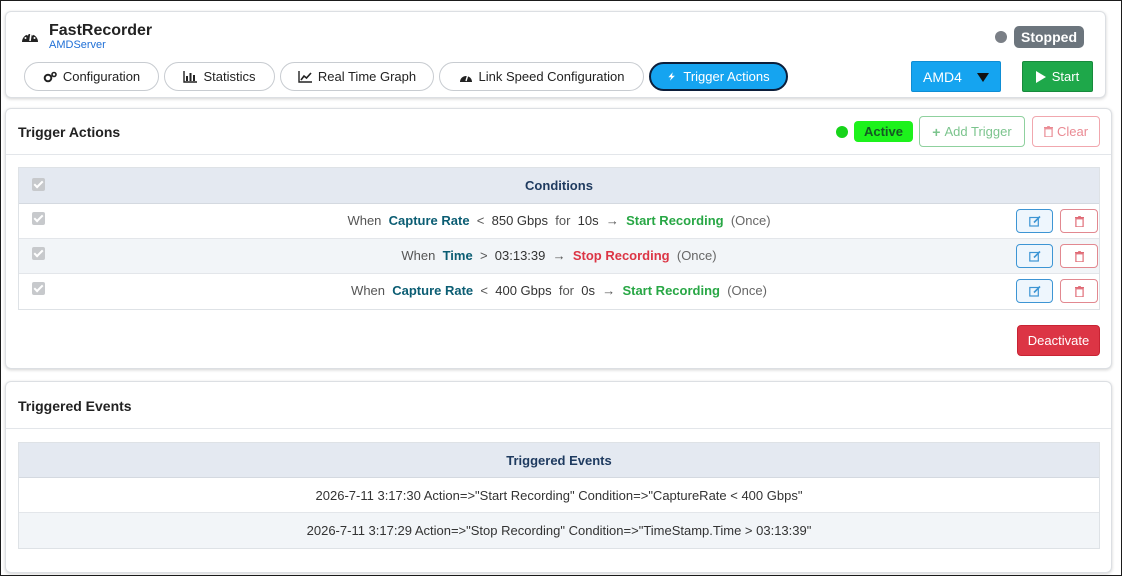 Image resolution: width=1122 pixels, height=576 pixels. I want to click on start-button: Start, so click(1057, 76).